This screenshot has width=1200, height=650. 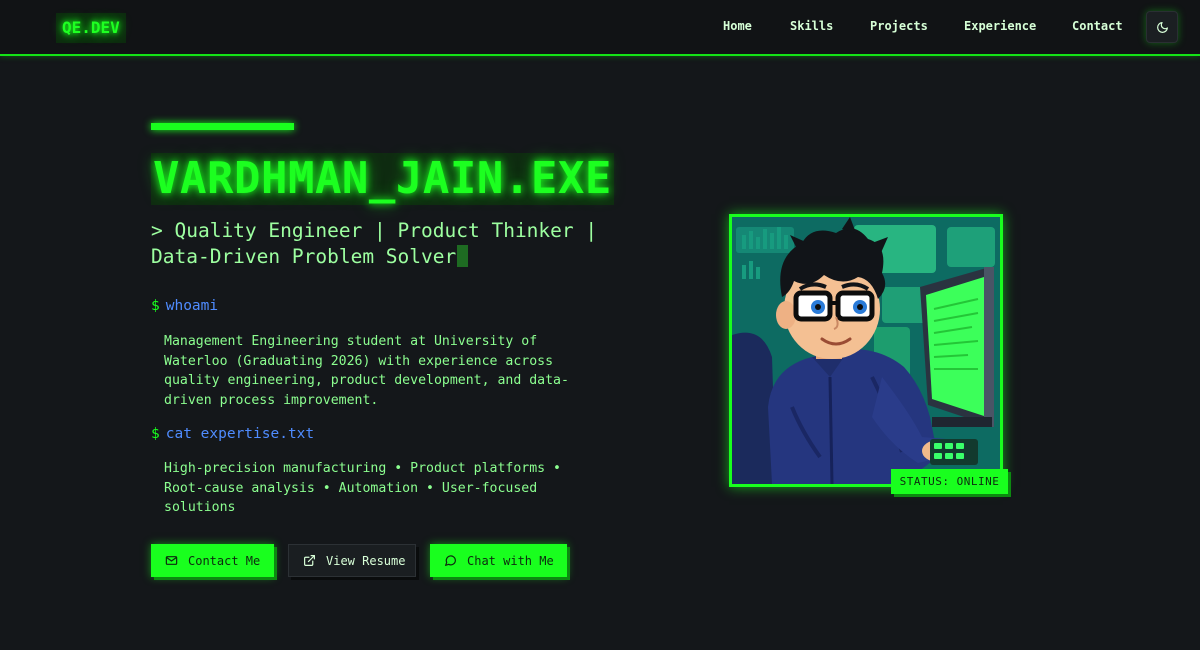 I want to click on view-resume-label: View Resume, so click(x=366, y=560).